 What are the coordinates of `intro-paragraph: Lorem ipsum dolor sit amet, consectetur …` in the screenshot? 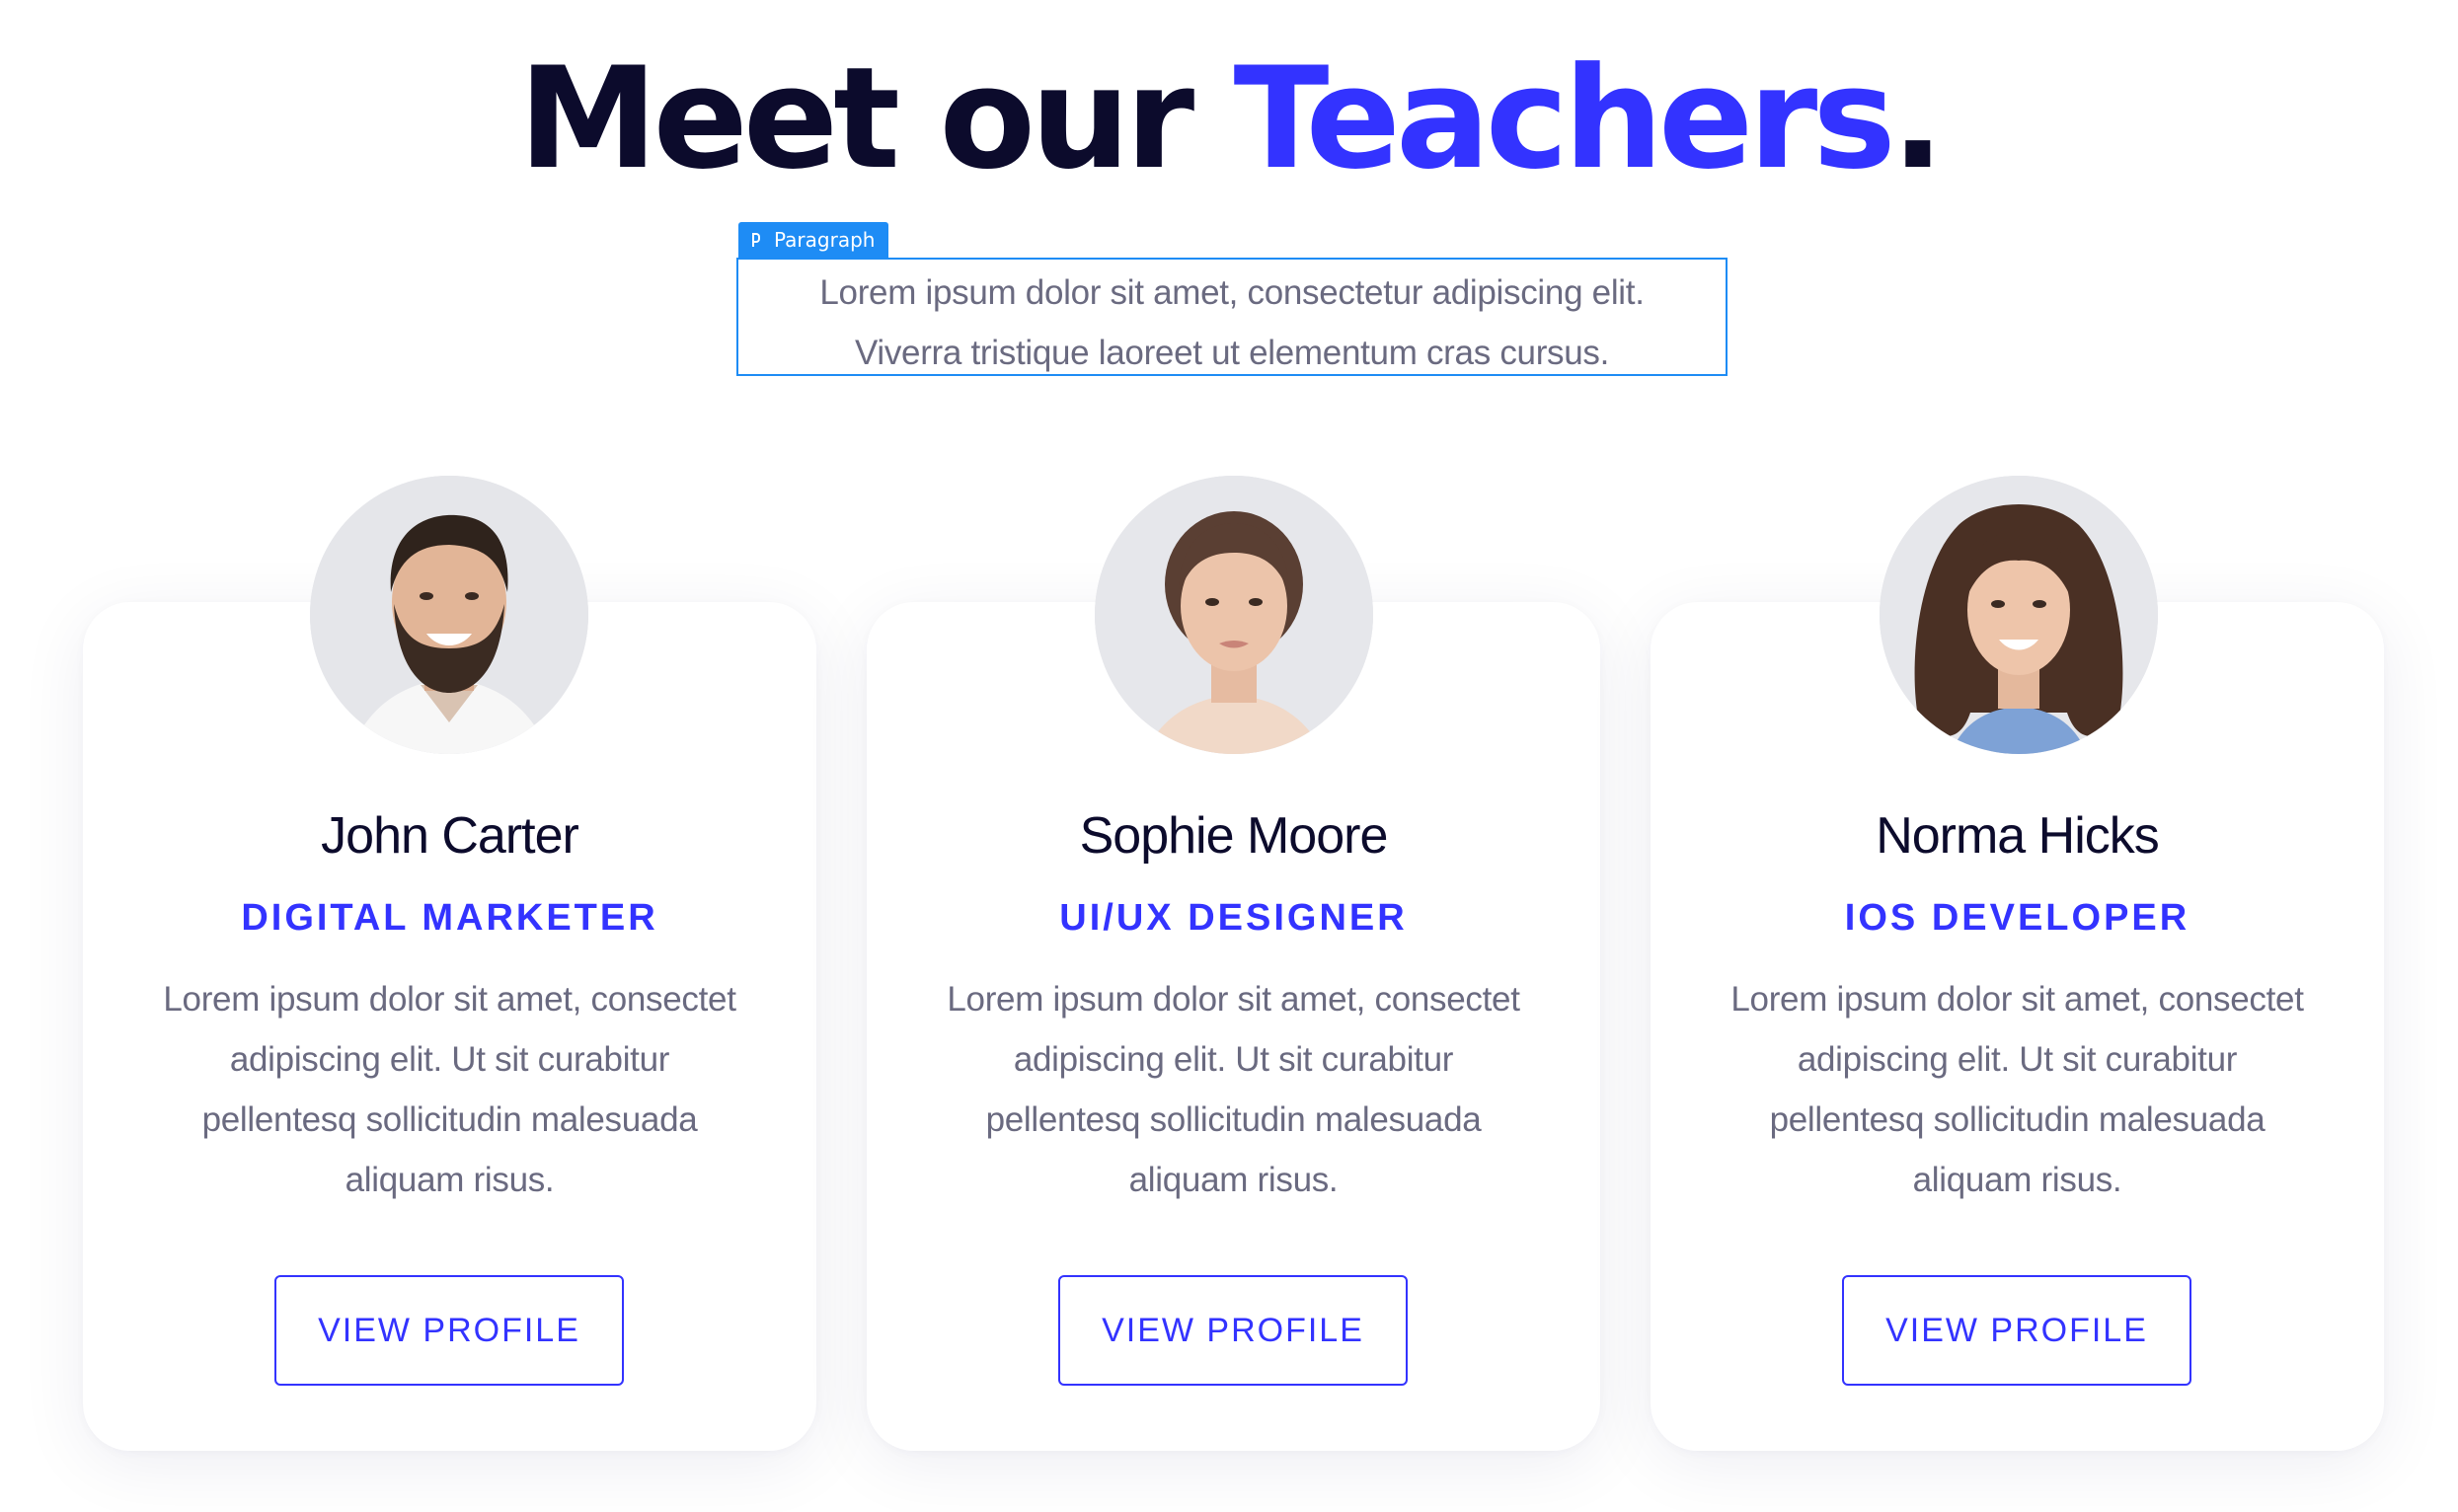 It's located at (1232, 323).